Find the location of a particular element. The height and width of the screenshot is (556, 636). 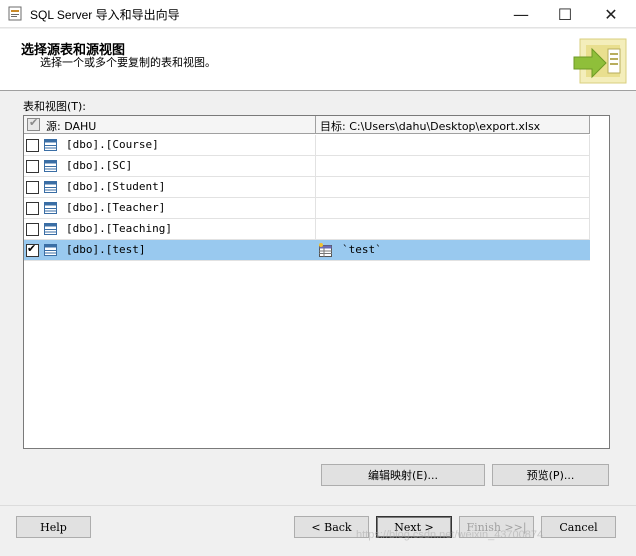

maximize-icon: ☐ is located at coordinates (565, 14).